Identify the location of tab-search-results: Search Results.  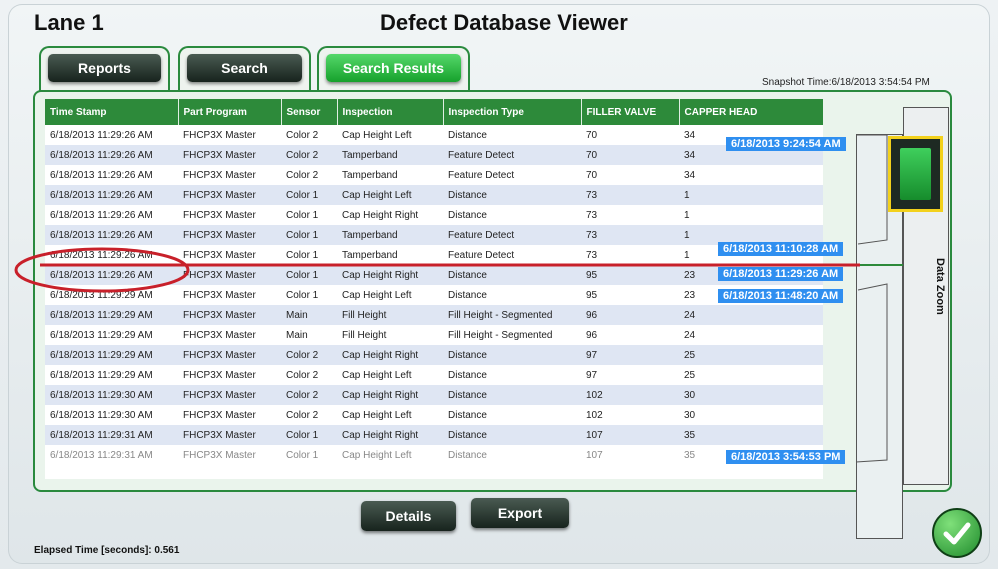
(393, 69).